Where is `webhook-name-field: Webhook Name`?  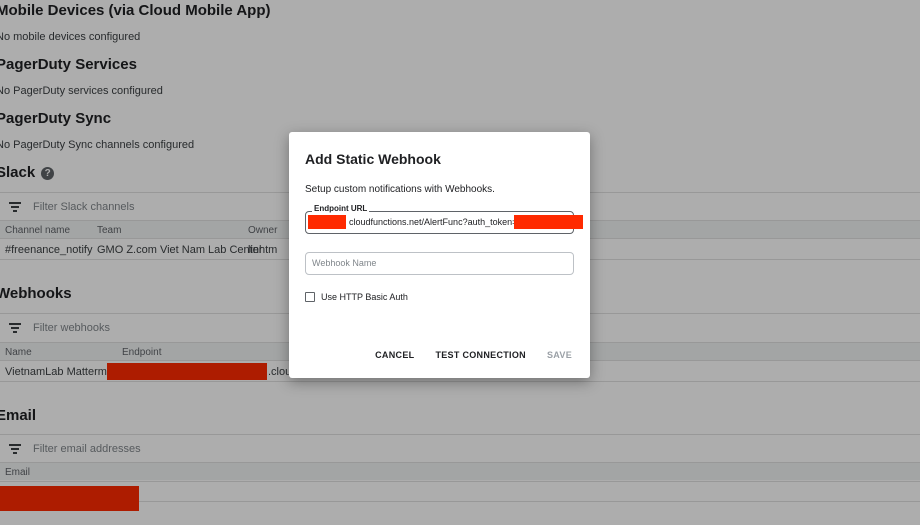 webhook-name-field: Webhook Name is located at coordinates (439, 263).